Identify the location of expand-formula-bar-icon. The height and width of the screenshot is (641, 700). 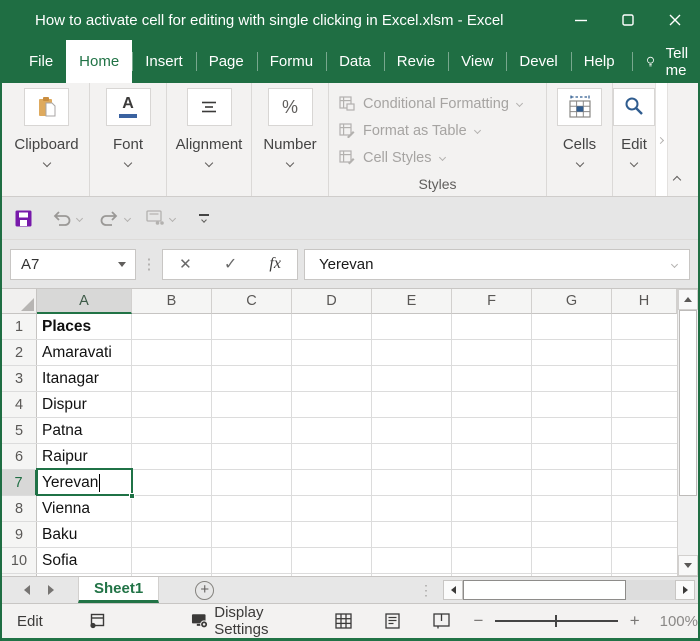
(674, 264).